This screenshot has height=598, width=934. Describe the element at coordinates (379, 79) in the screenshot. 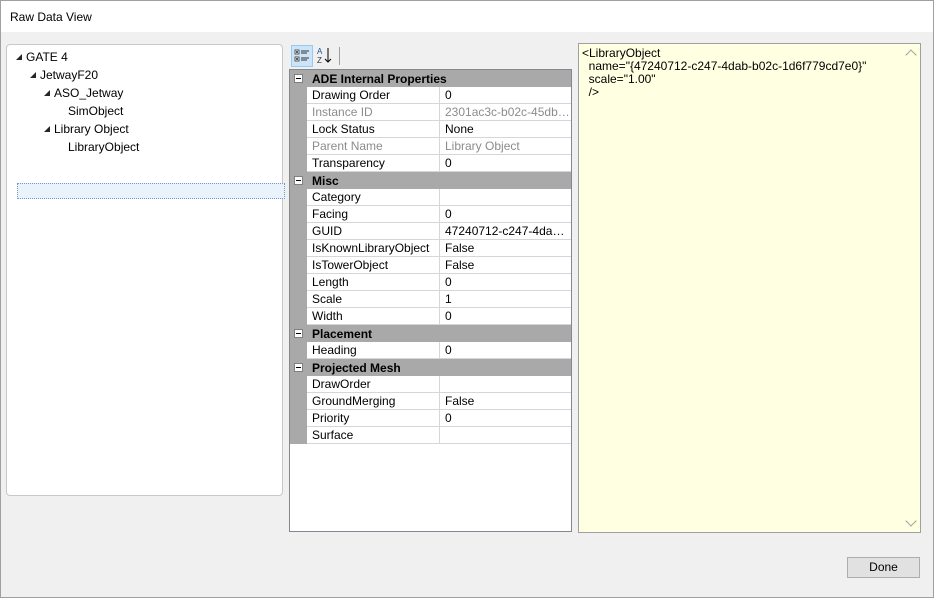

I see `category-label: ADE Internal Properties` at that location.